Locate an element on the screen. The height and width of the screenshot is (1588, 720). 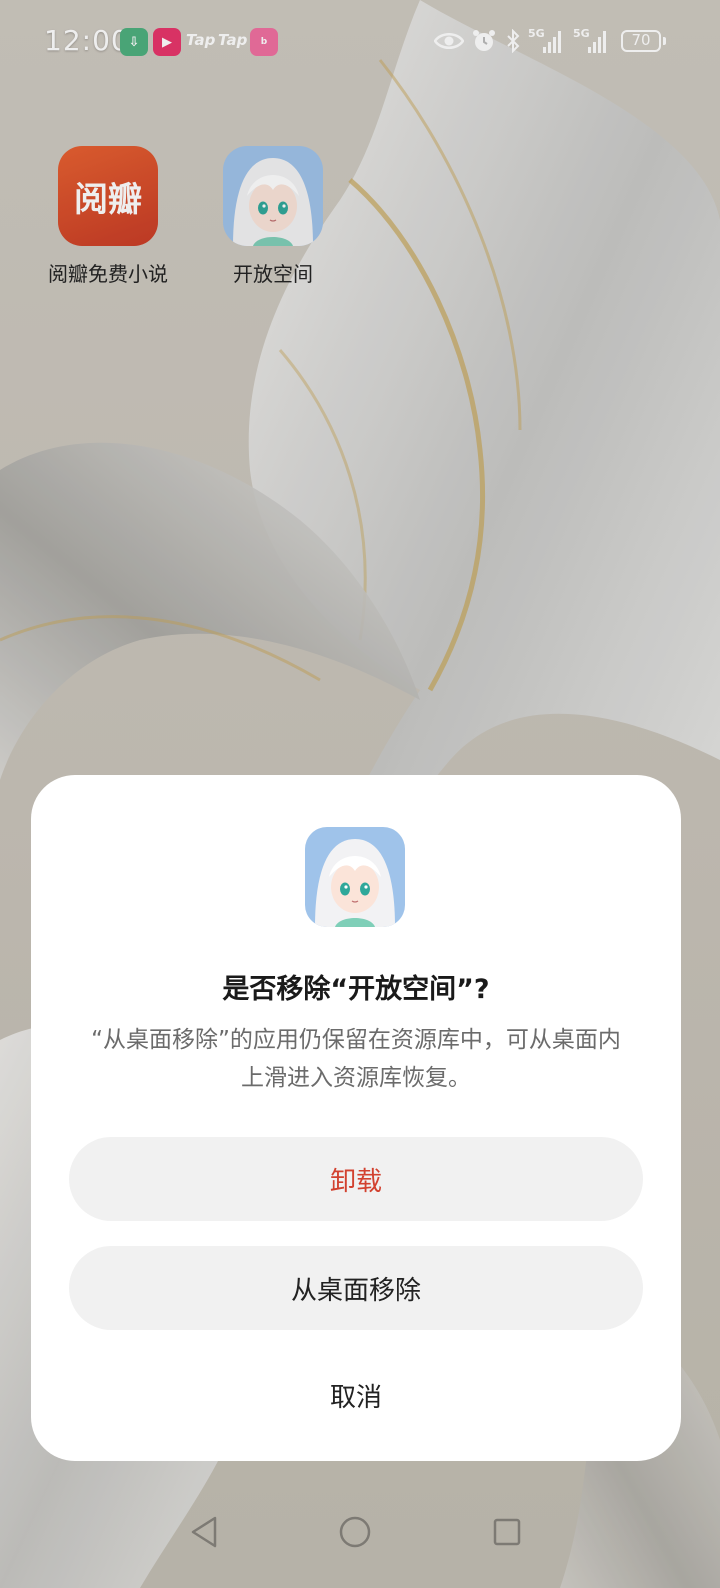
uninstall-button: 卸载 is located at coordinates (356, 1179).